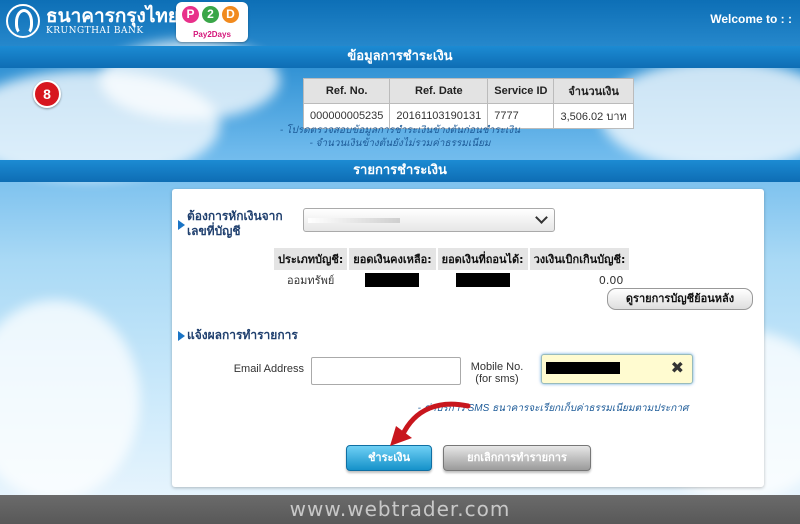 The image size is (800, 524). I want to click on bank-logo: ธนาคารกรุงไทย KRUNGTHAI BANK, so click(92, 21).